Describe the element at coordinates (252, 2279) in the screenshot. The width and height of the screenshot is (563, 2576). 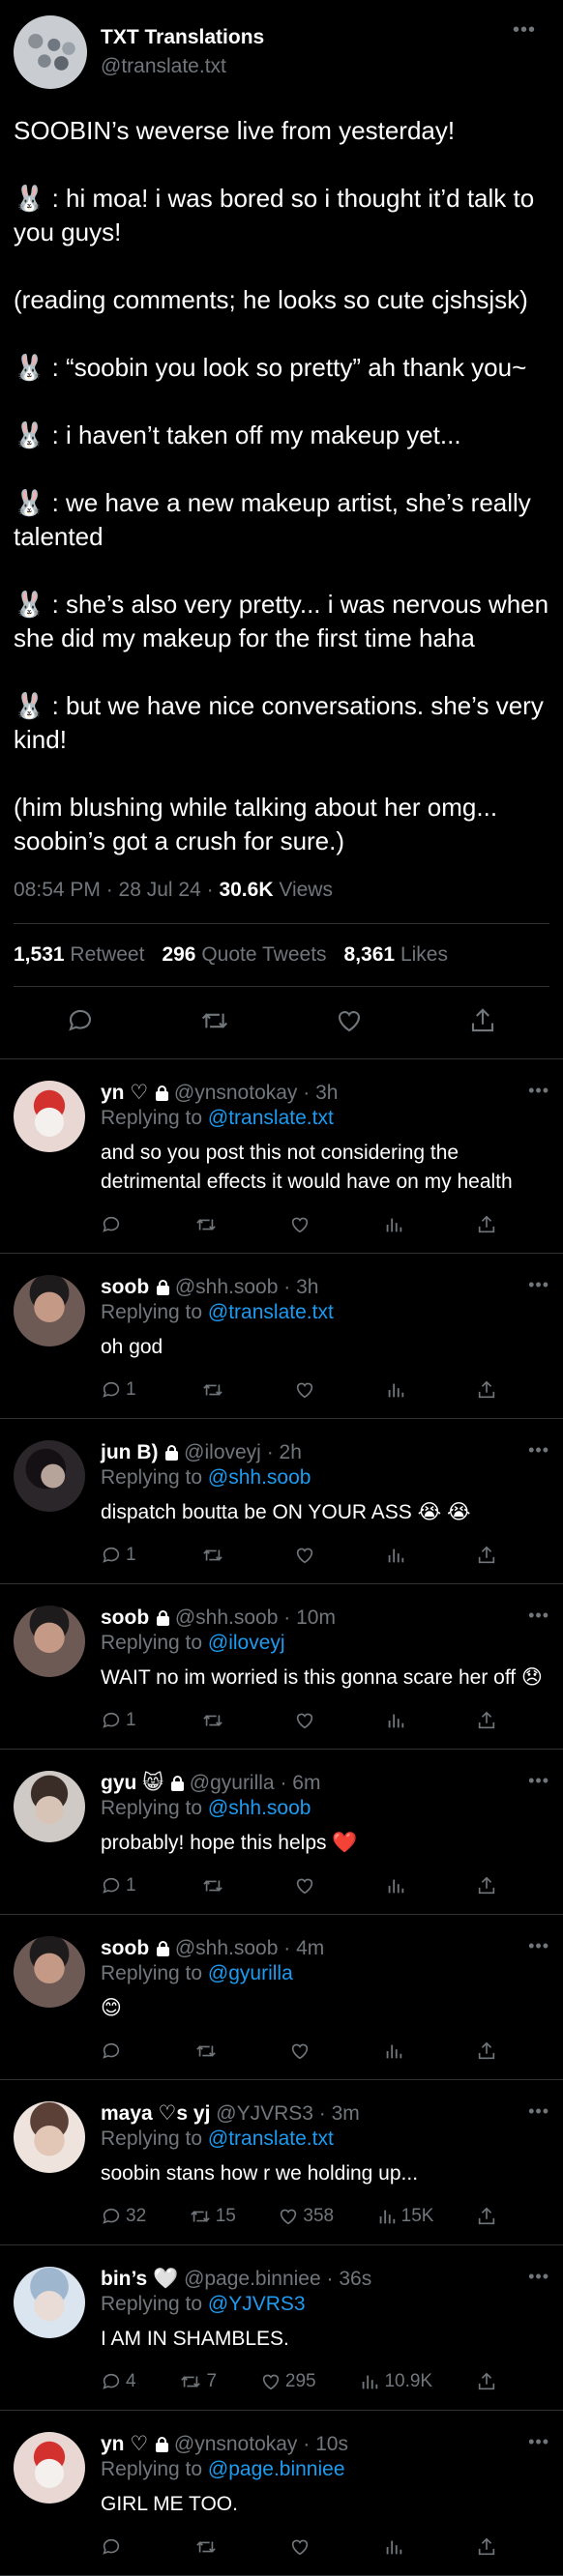
I see `reply-handle: @page.binniee` at that location.